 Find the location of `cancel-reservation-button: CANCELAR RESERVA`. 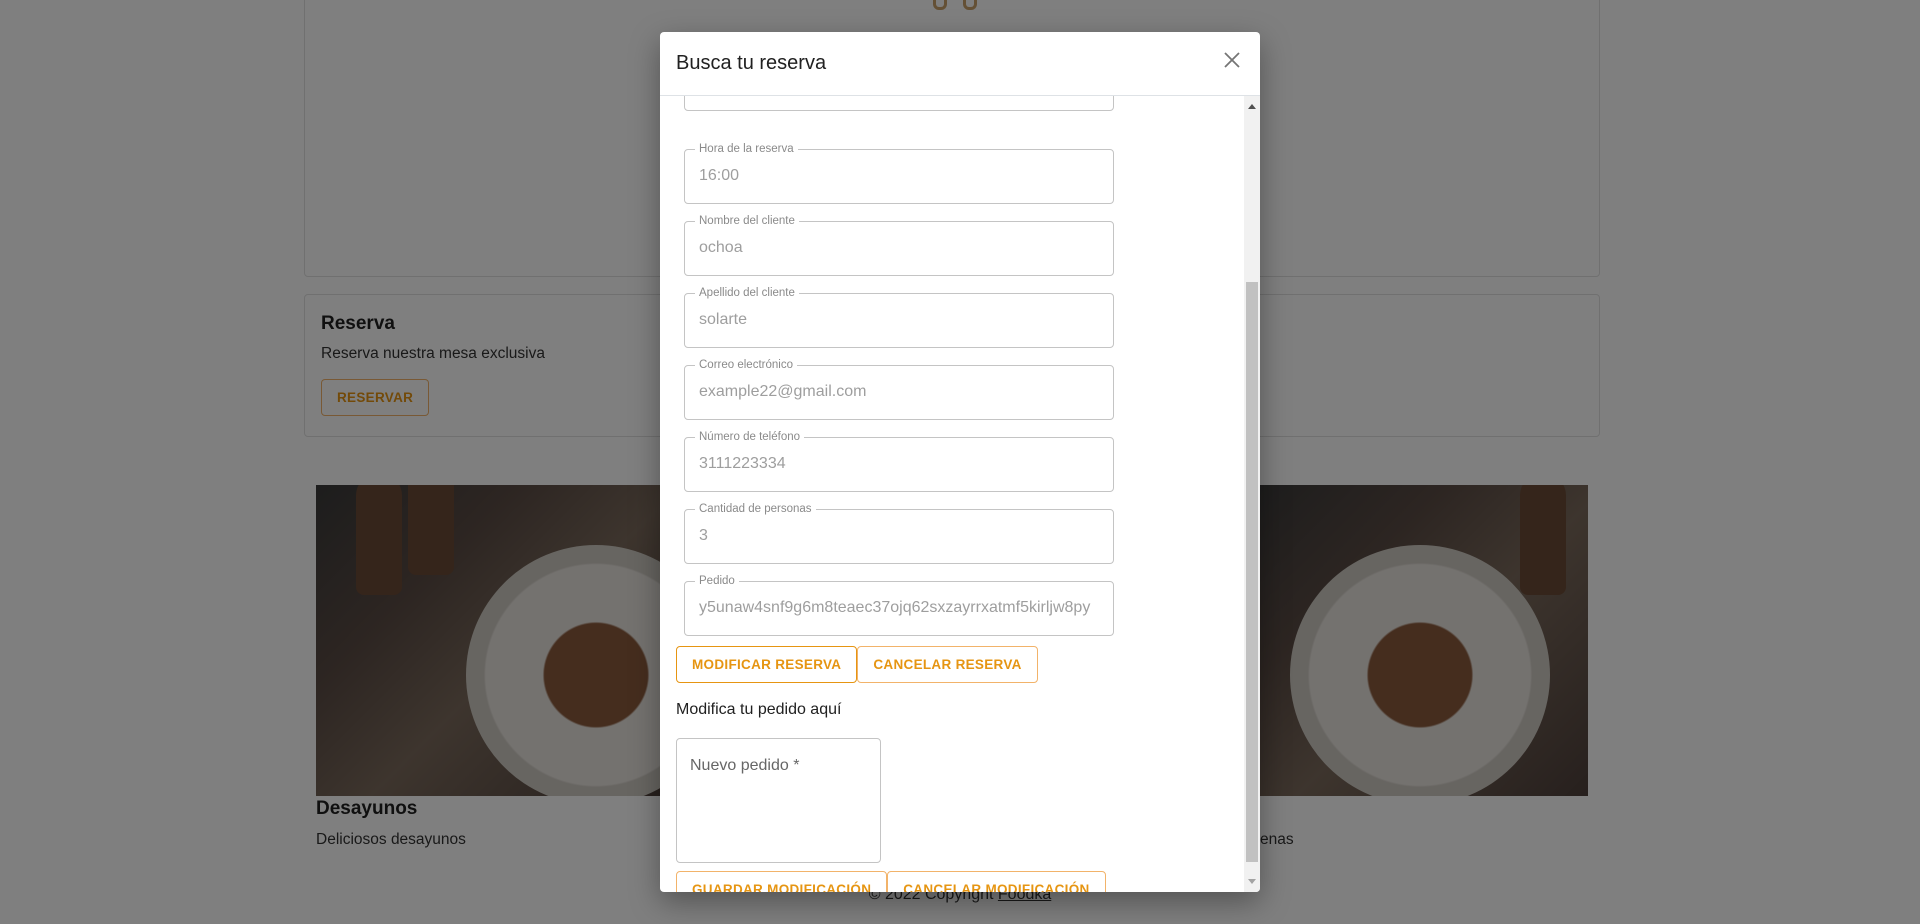

cancel-reservation-button: CANCELAR RESERVA is located at coordinates (947, 664).